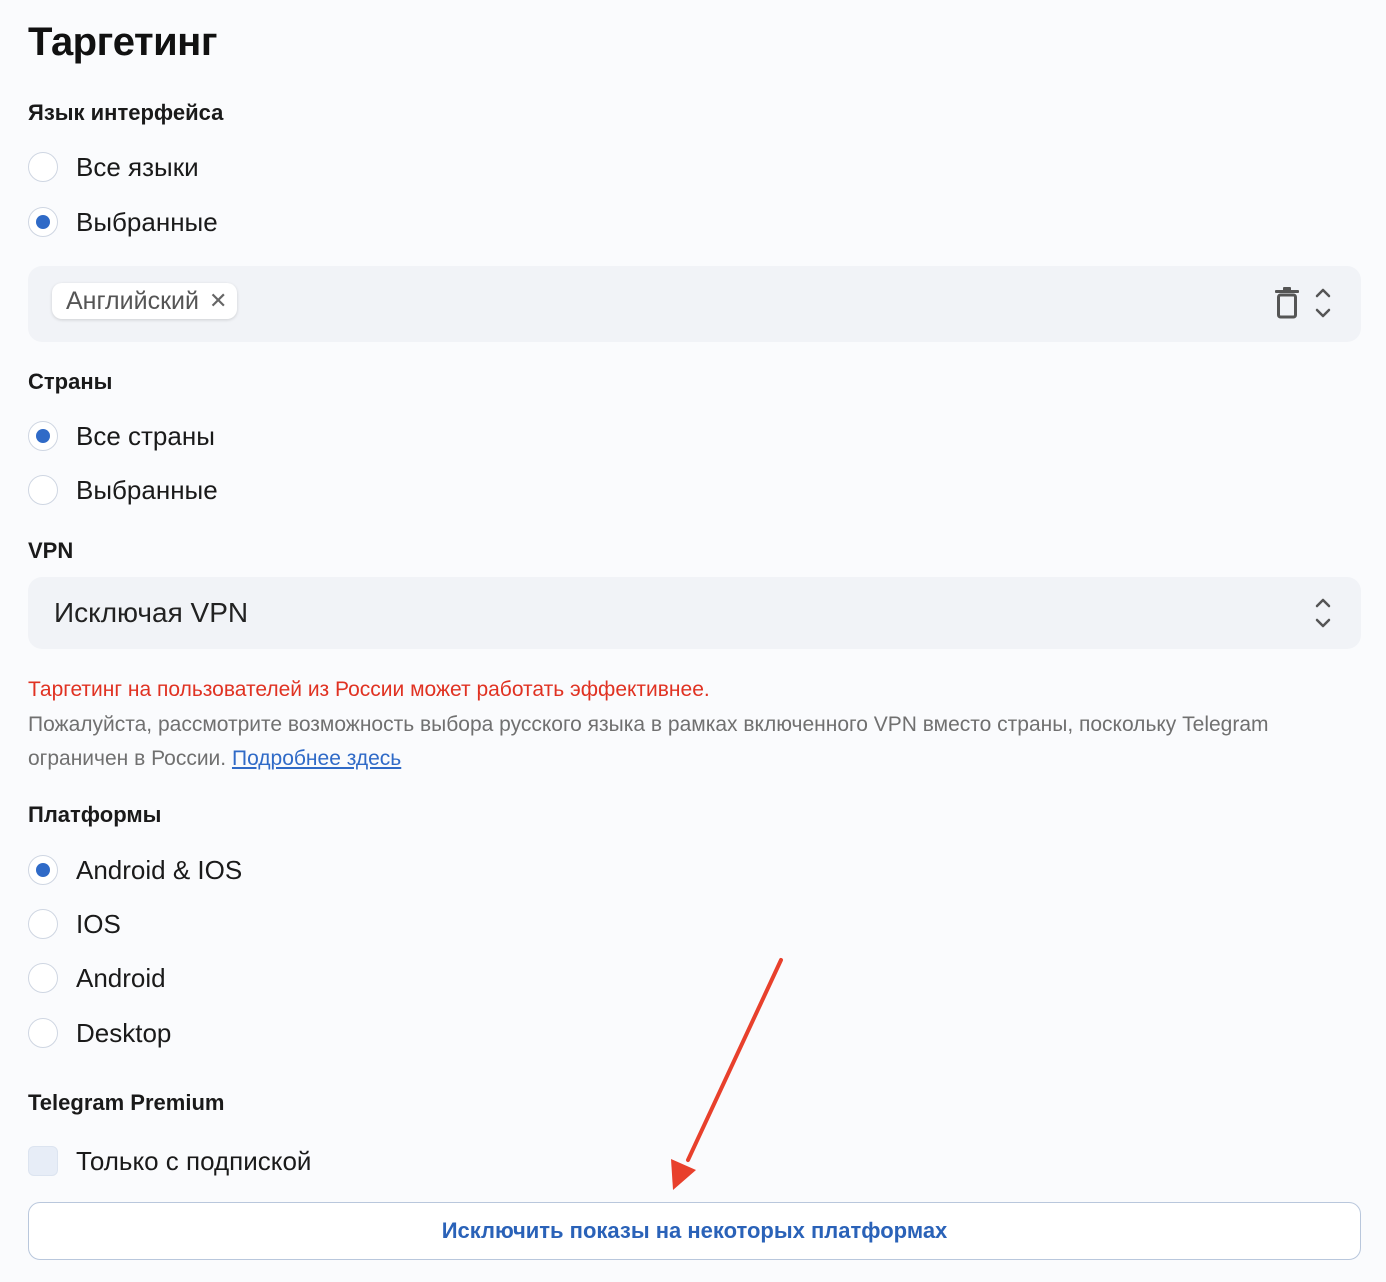 This screenshot has width=1386, height=1282. I want to click on radio-countries-selected: Выбранные, so click(123, 490).